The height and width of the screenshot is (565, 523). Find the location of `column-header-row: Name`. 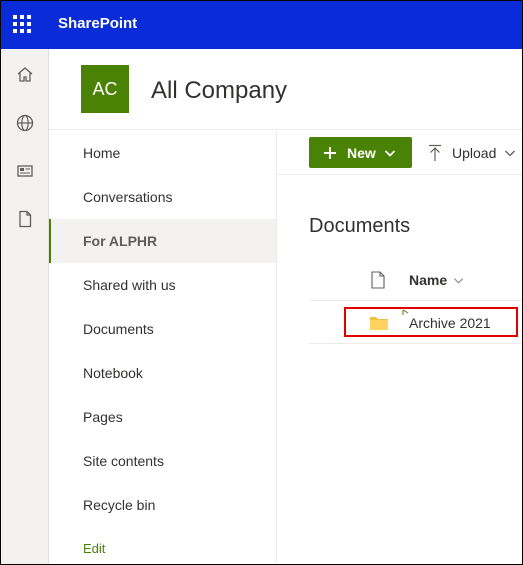

column-header-row: Name is located at coordinates (415, 280).